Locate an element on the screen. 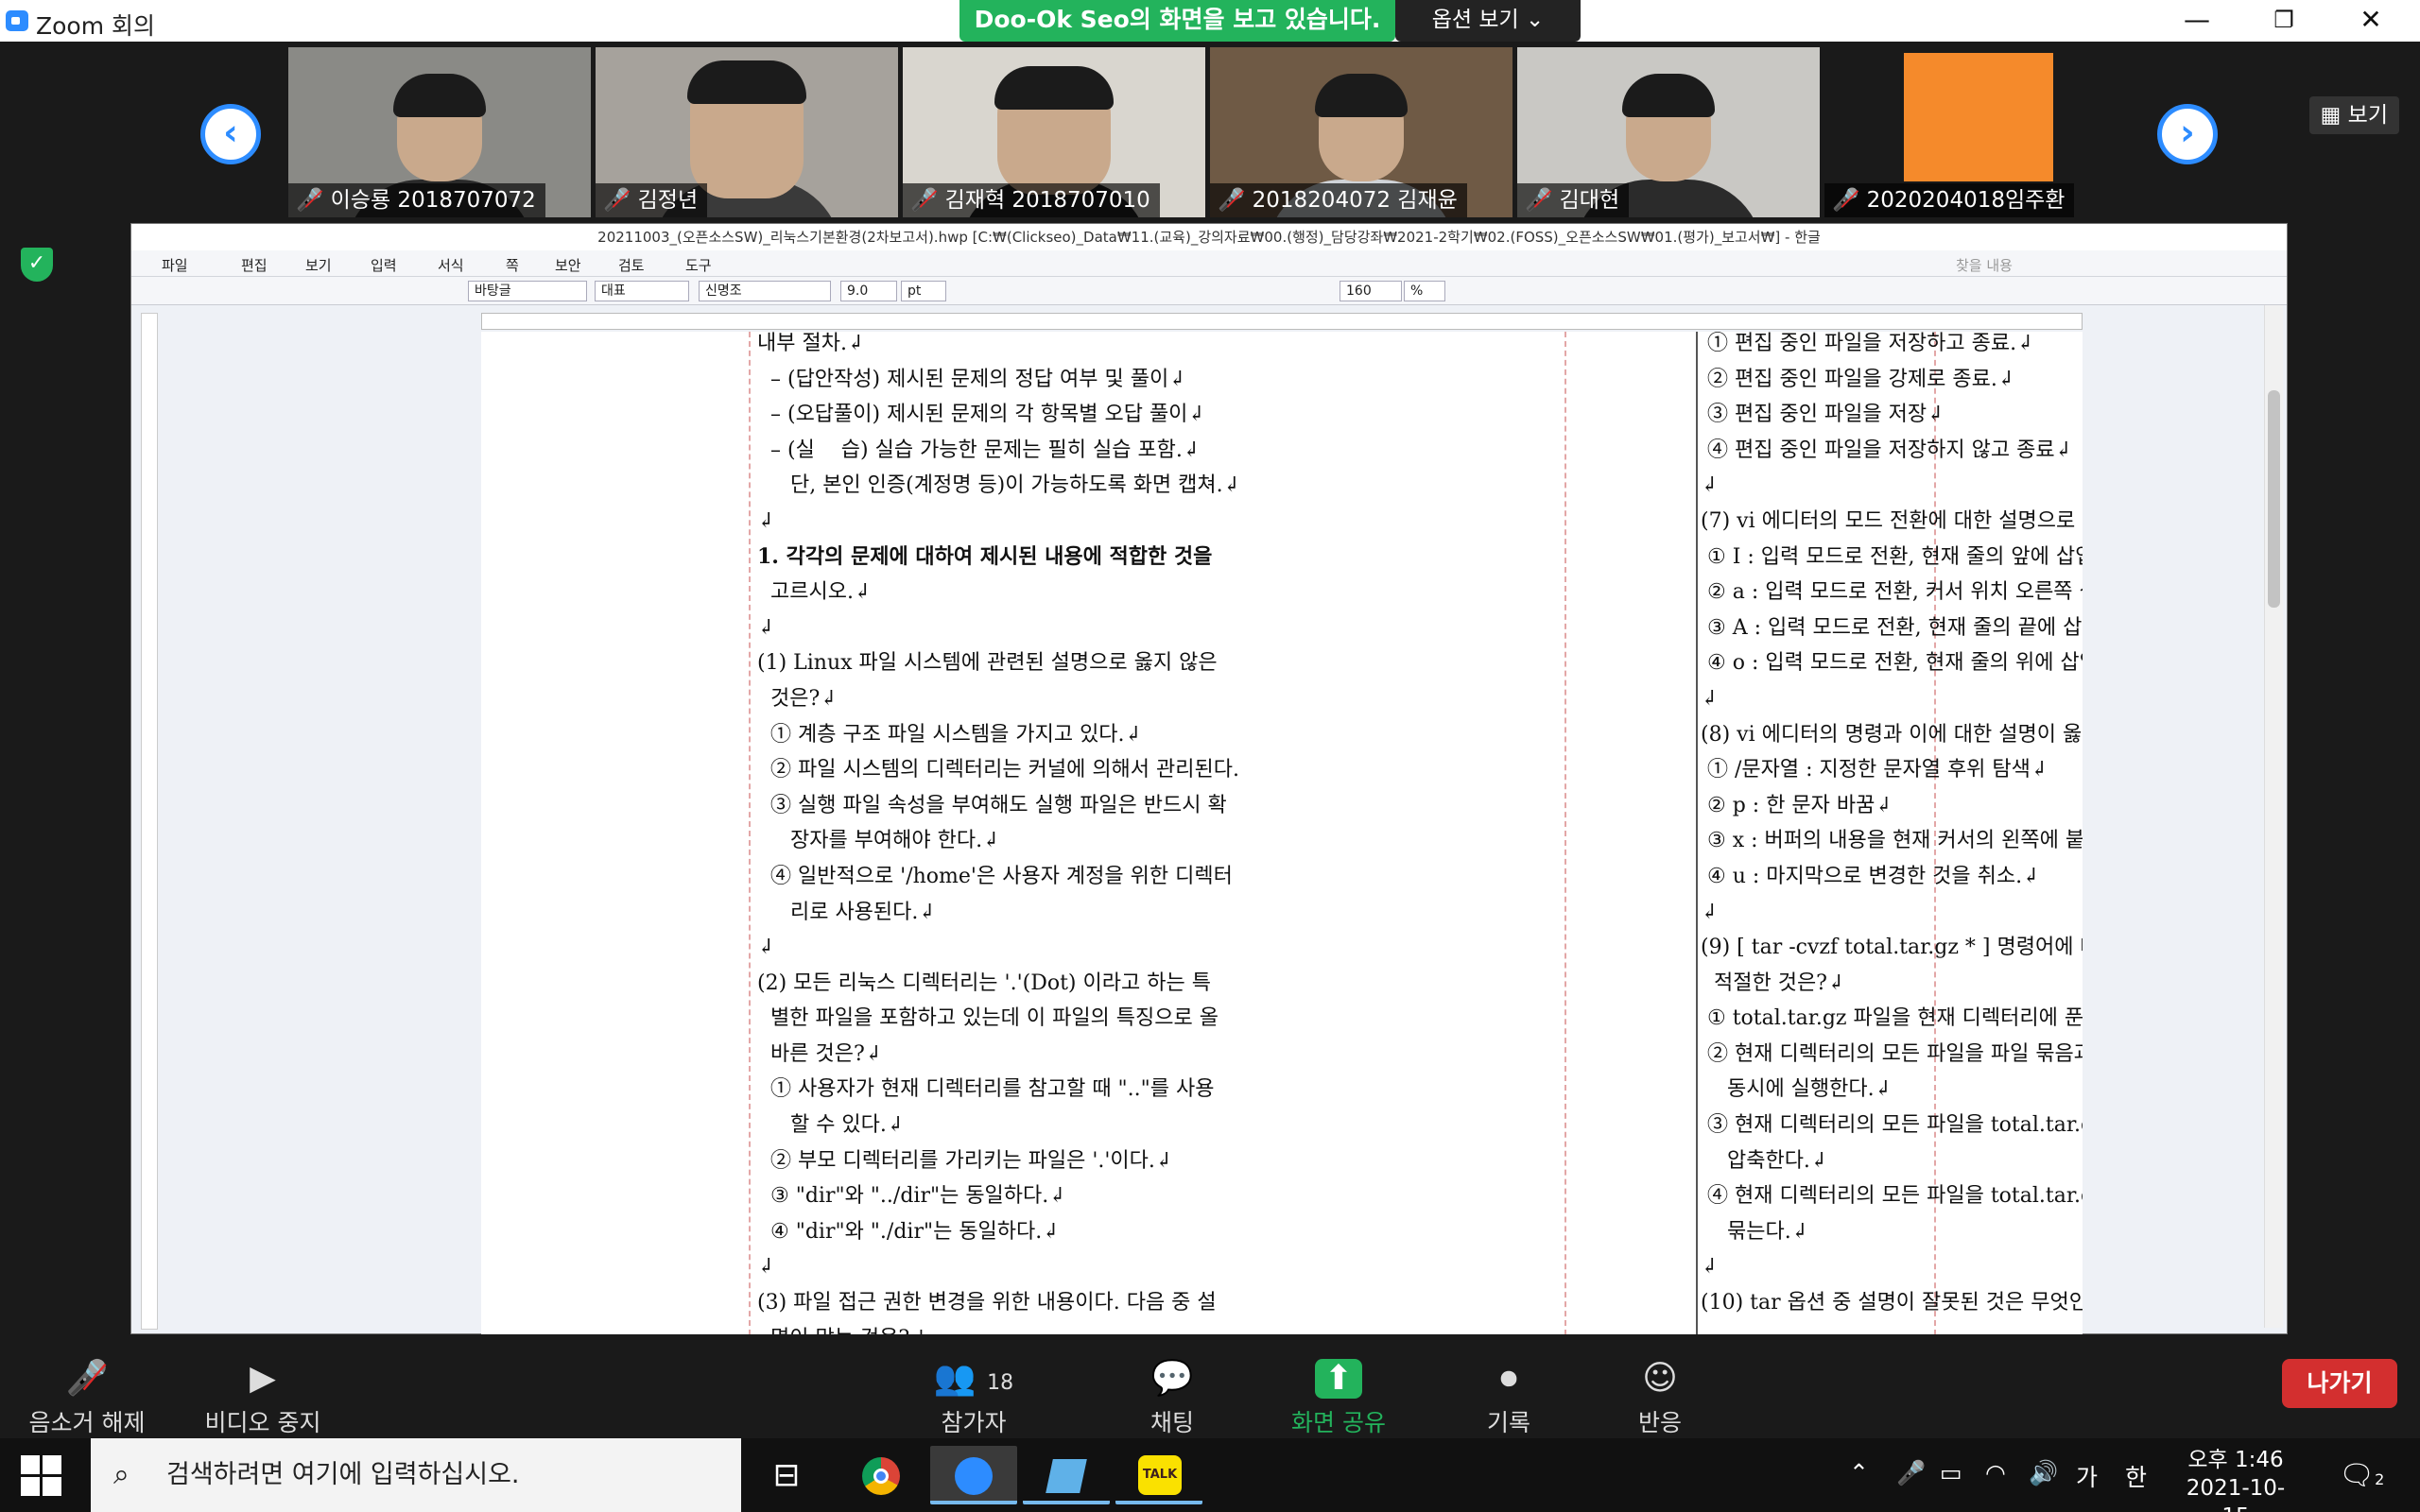 The height and width of the screenshot is (1512, 2420). participant-tile: 🎤̸ 2020204018임주환 is located at coordinates (1975, 132).